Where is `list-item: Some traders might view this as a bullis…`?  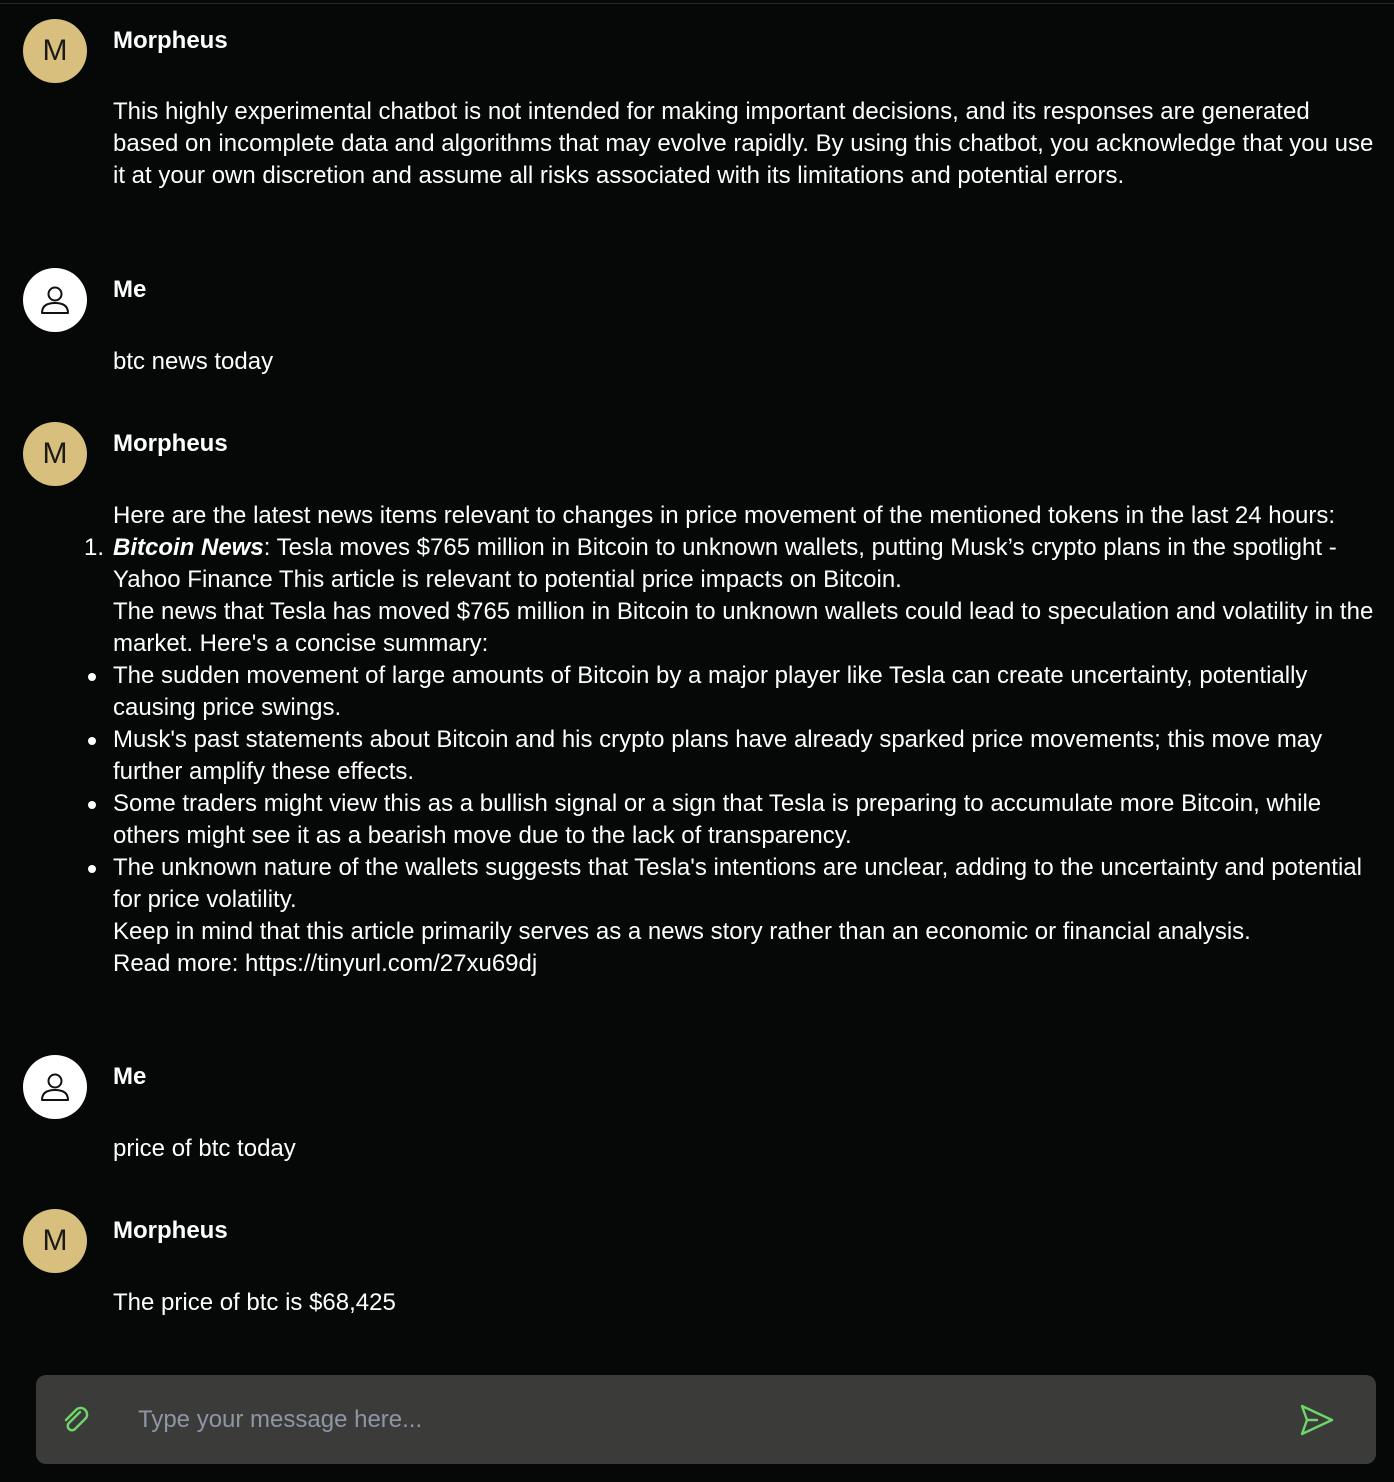
list-item: Some traders might view this as a bullis… is located at coordinates (733, 820).